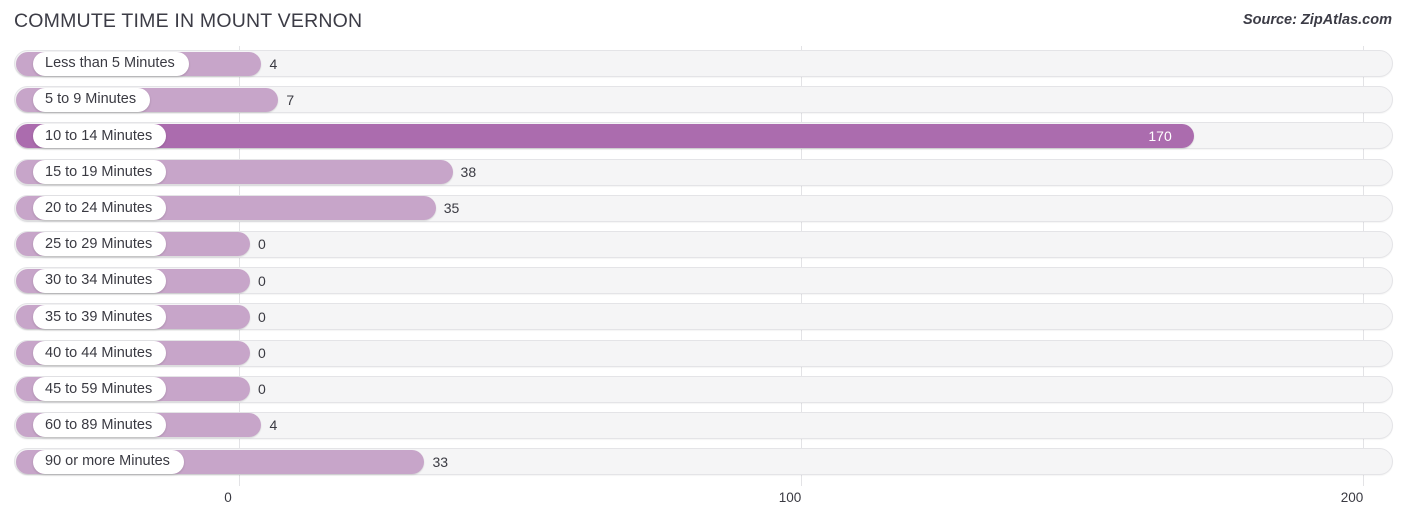 The height and width of the screenshot is (523, 1406). What do you see at coordinates (703, 354) in the screenshot?
I see `bar-row: 40 to 44 Minutes 0` at bounding box center [703, 354].